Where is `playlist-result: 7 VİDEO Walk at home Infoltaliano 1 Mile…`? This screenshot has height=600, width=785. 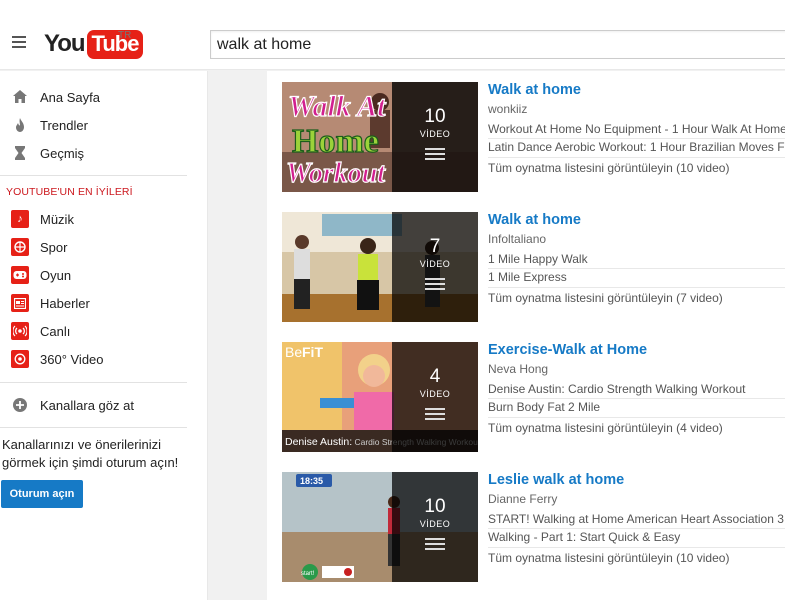
playlist-result: 7 VİDEO Walk at home Infoltaliano 1 Mile… is located at coordinates (526, 266).